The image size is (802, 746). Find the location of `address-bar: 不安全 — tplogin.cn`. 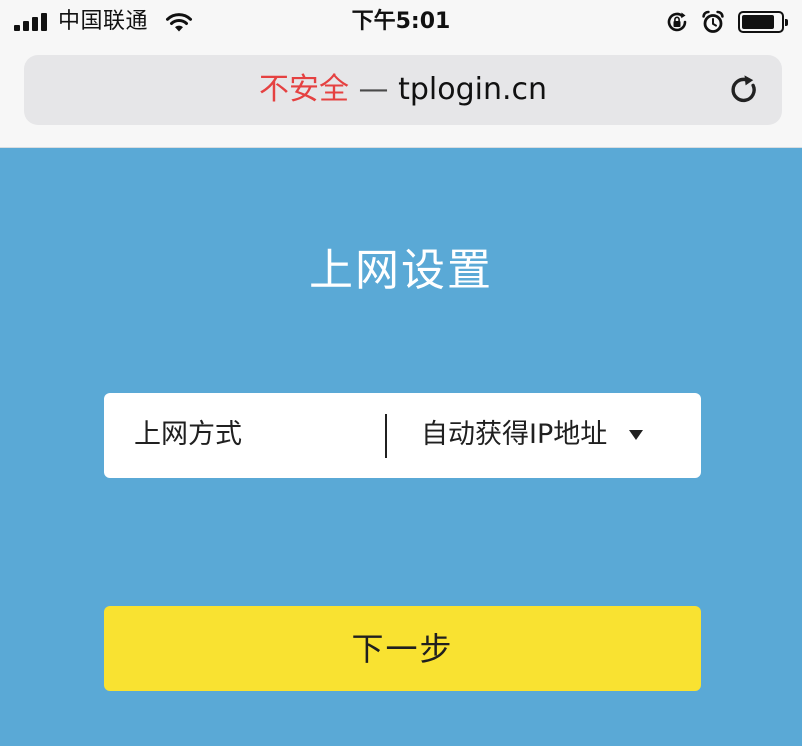

address-bar: 不安全 — tplogin.cn is located at coordinates (403, 90).